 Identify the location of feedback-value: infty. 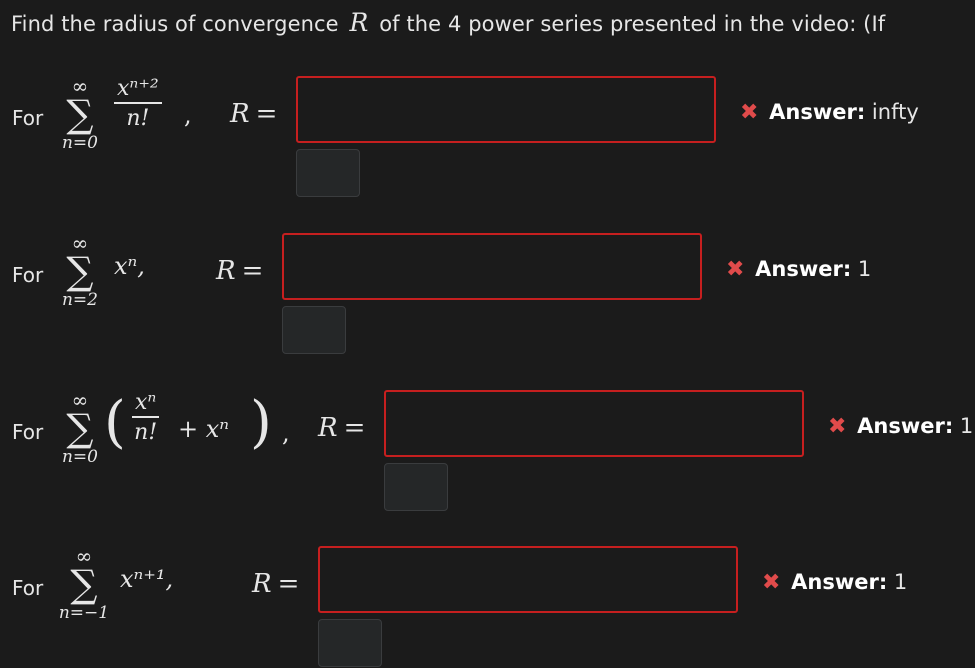
(895, 112).